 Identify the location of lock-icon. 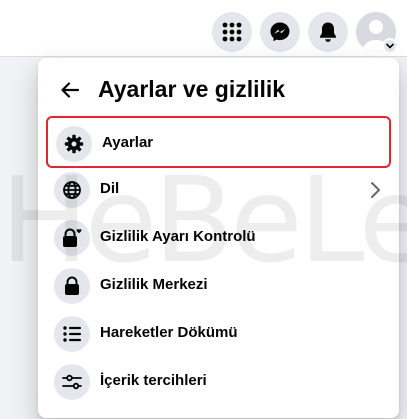
(72, 286).